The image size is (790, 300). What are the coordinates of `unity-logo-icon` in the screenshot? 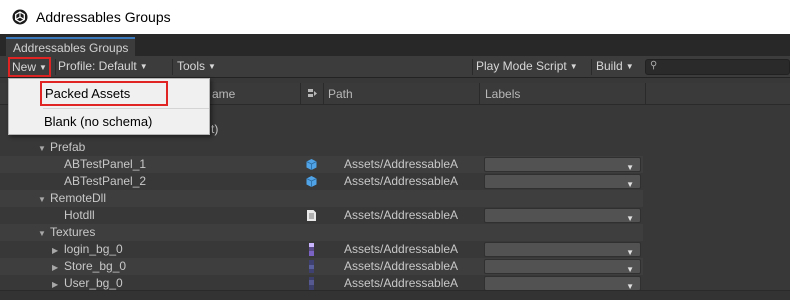 It's located at (20, 17).